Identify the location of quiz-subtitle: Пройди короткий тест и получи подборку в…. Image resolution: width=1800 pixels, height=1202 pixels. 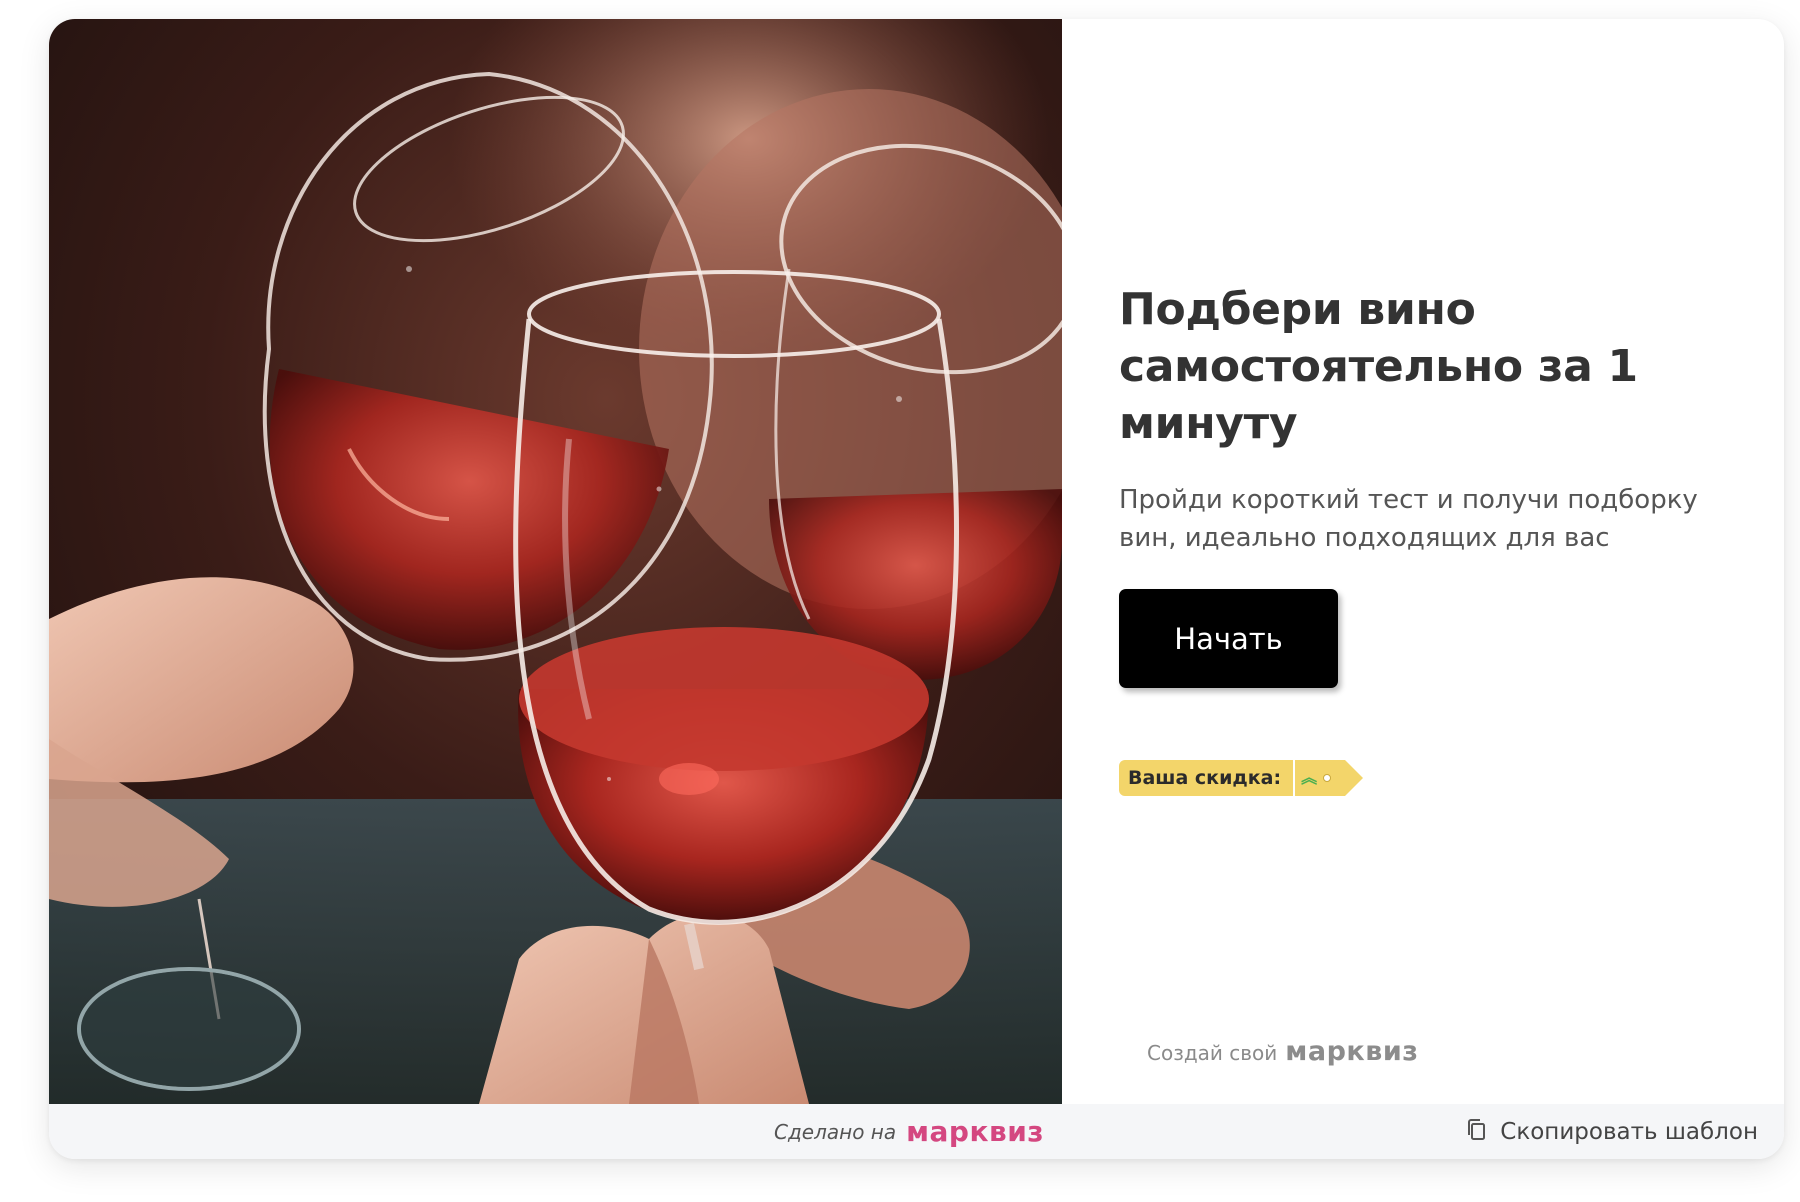
(1408, 519).